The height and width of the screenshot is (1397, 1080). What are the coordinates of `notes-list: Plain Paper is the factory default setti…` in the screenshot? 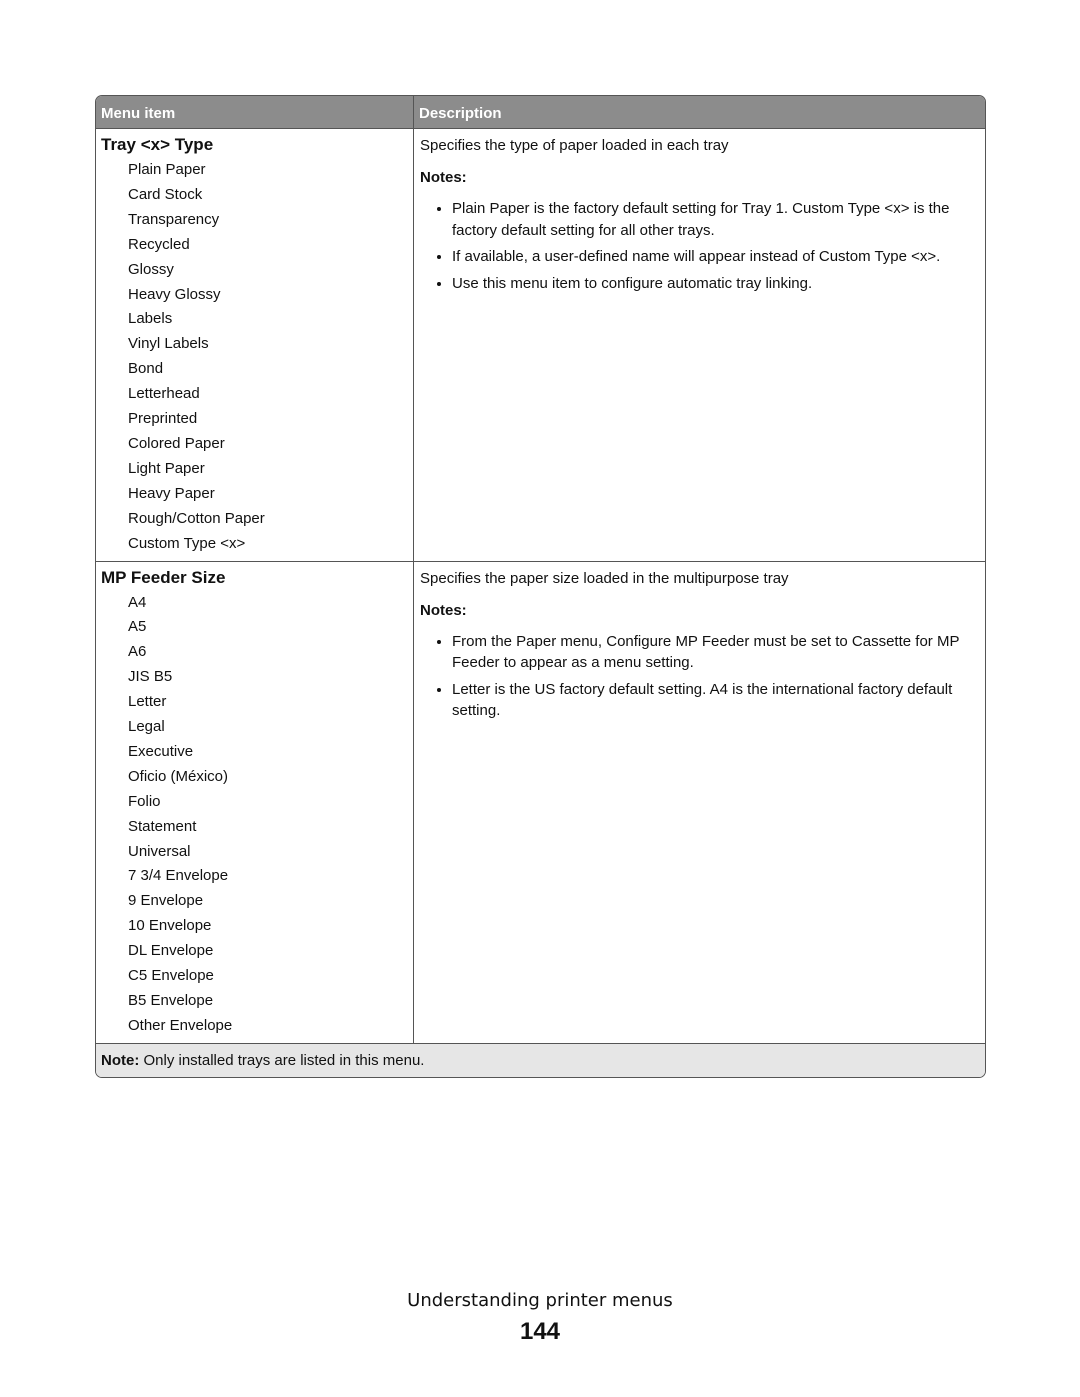 It's located at (699, 246).